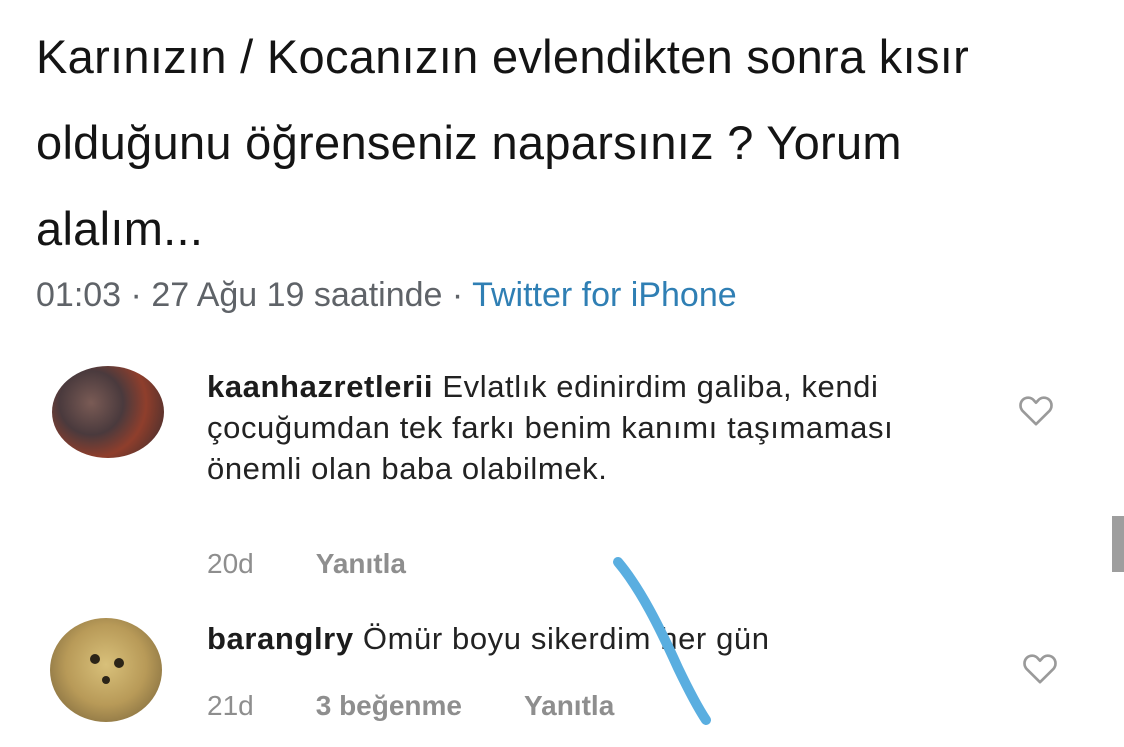 This screenshot has height=747, width=1124. I want to click on tweet-time: 01:03, so click(79, 295).